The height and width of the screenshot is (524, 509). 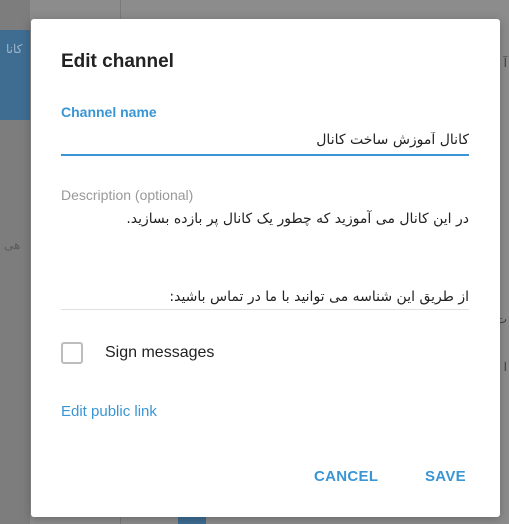 I want to click on background-text-1: آ, so click(x=505, y=63).